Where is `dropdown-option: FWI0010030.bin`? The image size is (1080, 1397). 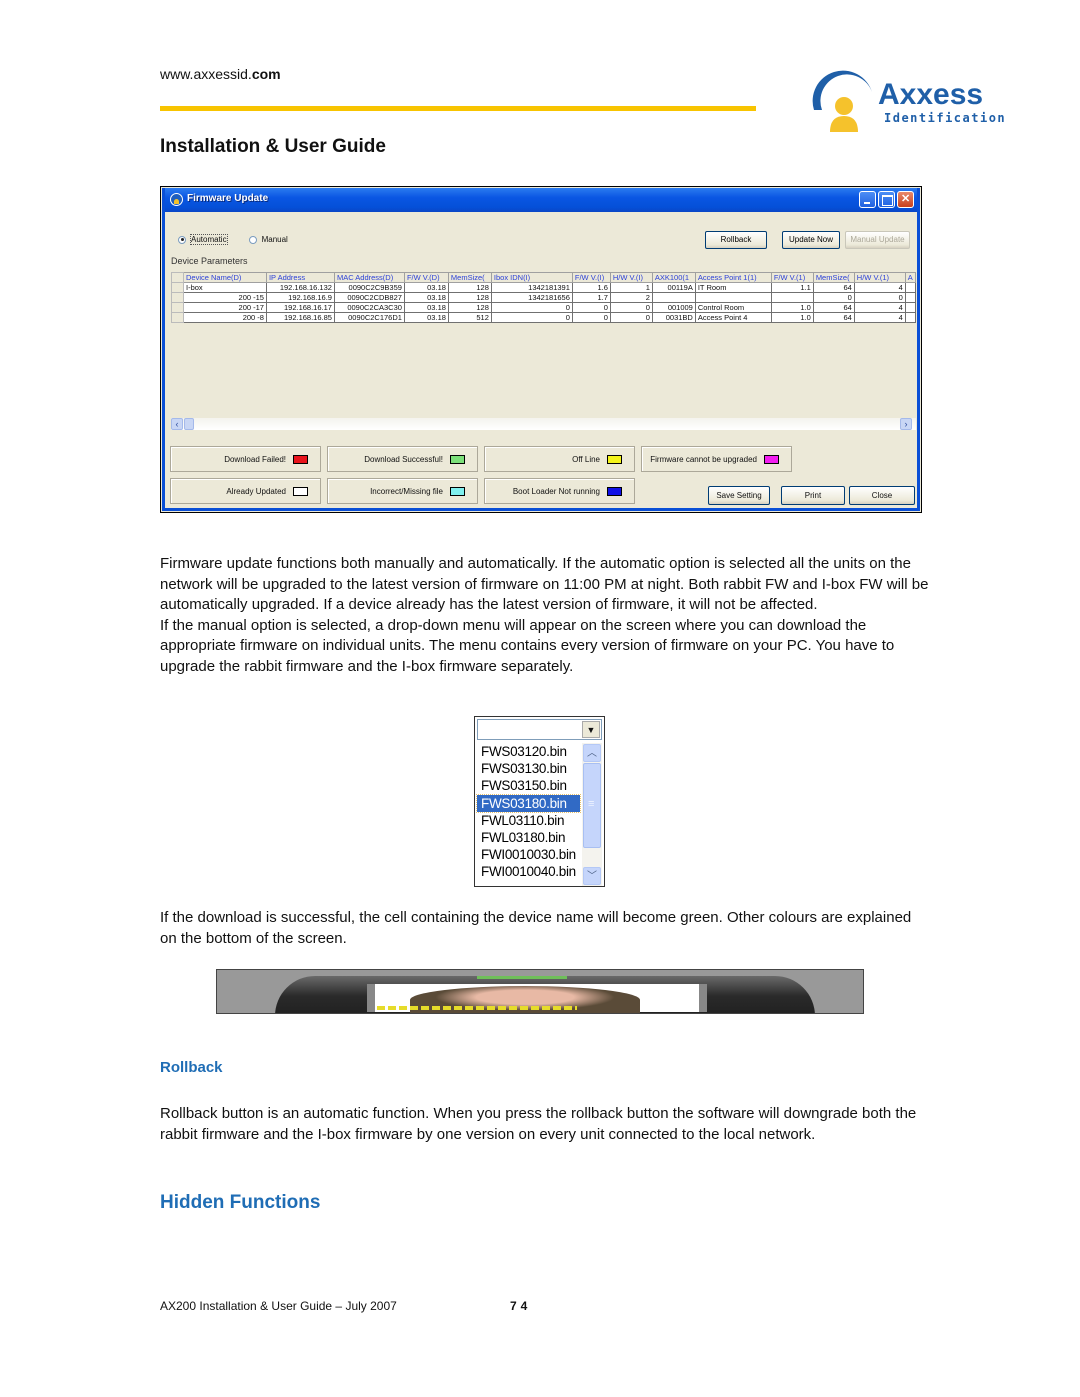
dropdown-option: FWI0010030.bin is located at coordinates (528, 854).